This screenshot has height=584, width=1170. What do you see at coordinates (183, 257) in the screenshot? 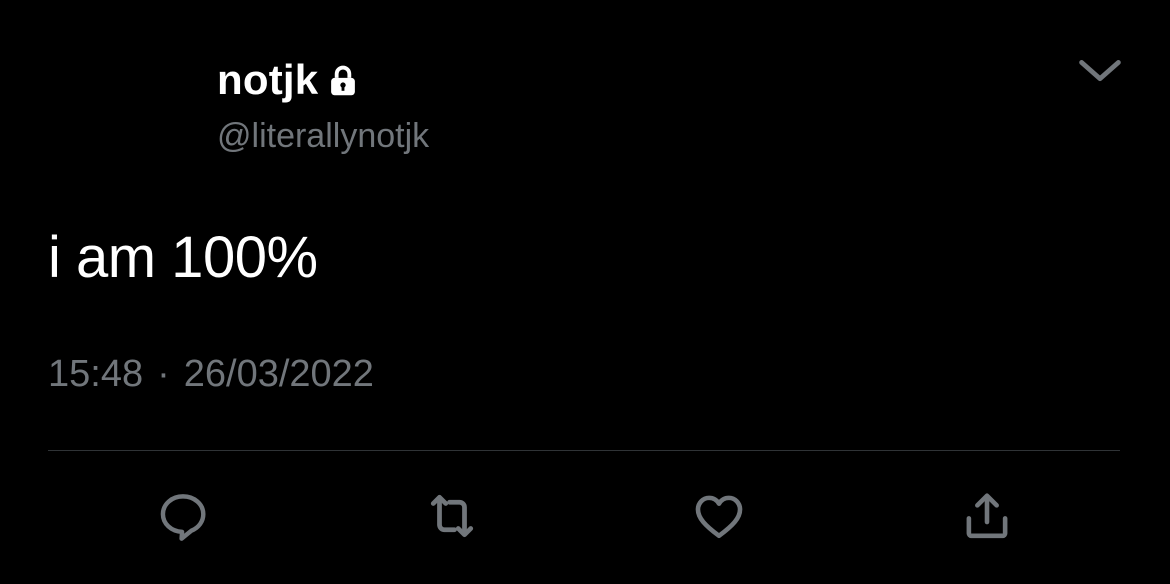
I see `tweet-text: i am 100%` at bounding box center [183, 257].